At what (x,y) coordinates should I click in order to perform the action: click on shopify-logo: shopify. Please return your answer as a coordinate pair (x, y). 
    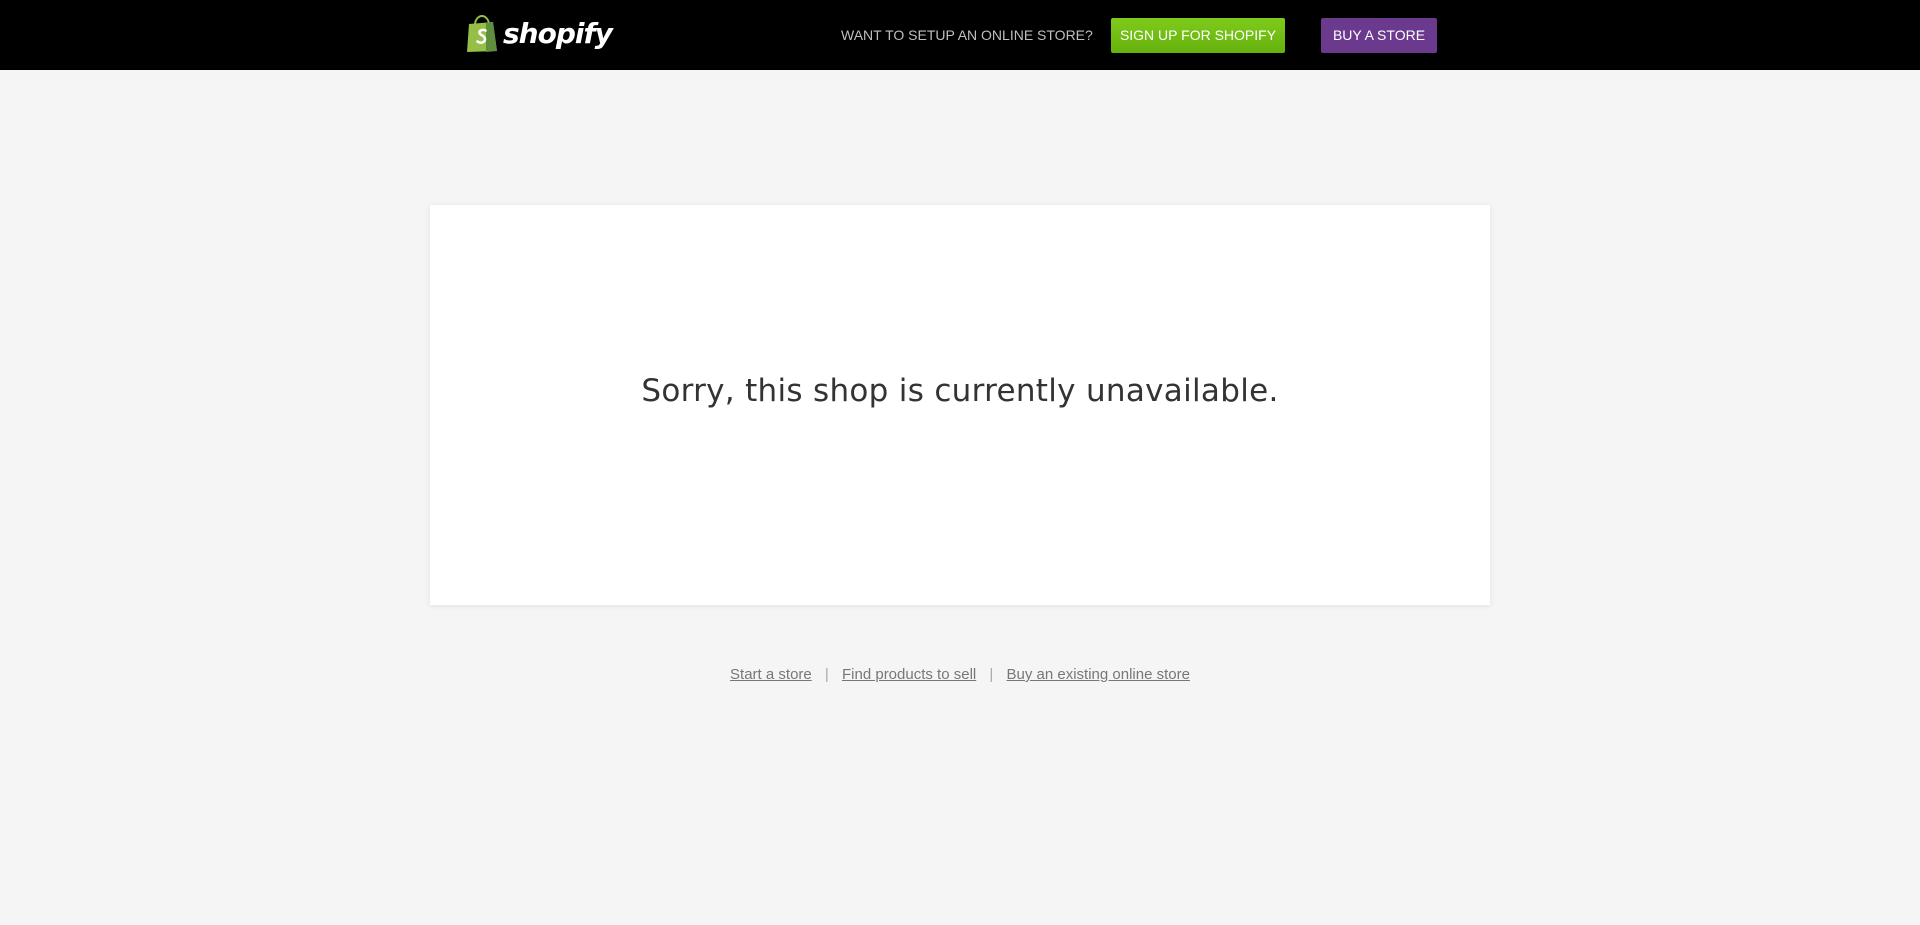
    Looking at the image, I should click on (539, 34).